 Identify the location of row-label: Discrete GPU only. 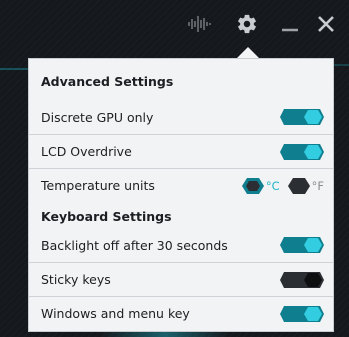
(97, 117).